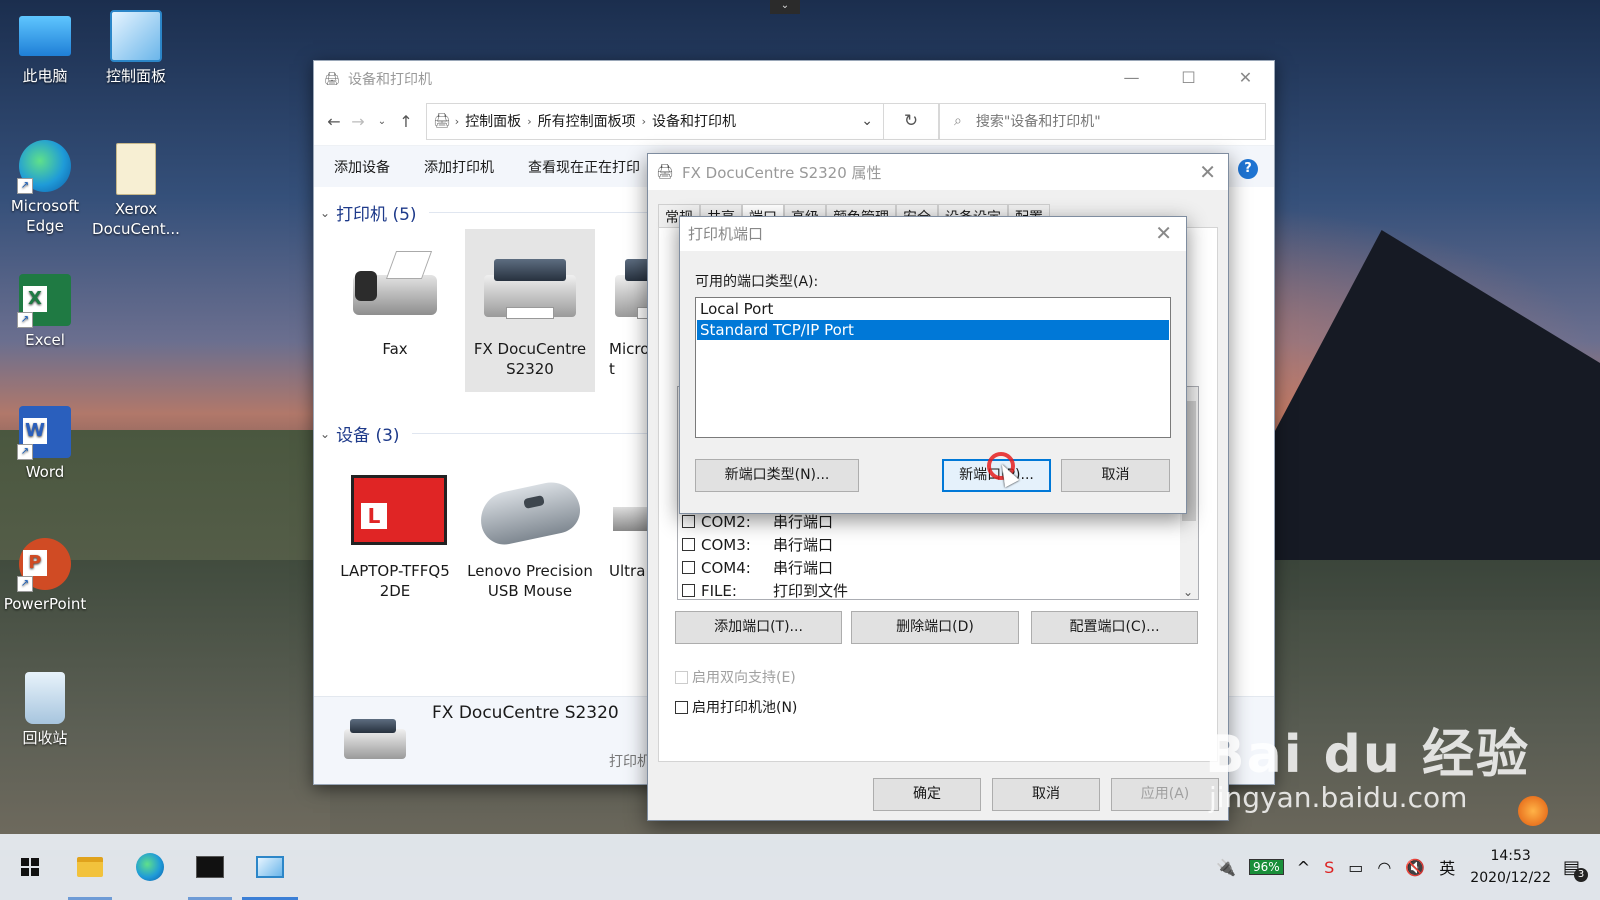  I want to click on taskbar-edge, so click(150, 867).